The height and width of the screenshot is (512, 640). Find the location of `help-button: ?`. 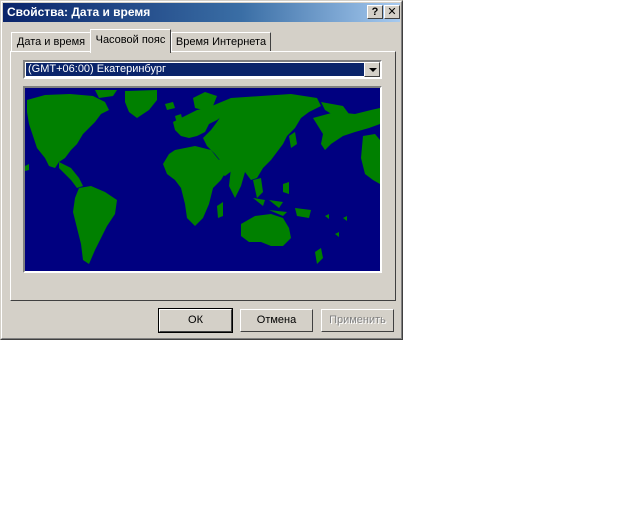

help-button: ? is located at coordinates (375, 12).